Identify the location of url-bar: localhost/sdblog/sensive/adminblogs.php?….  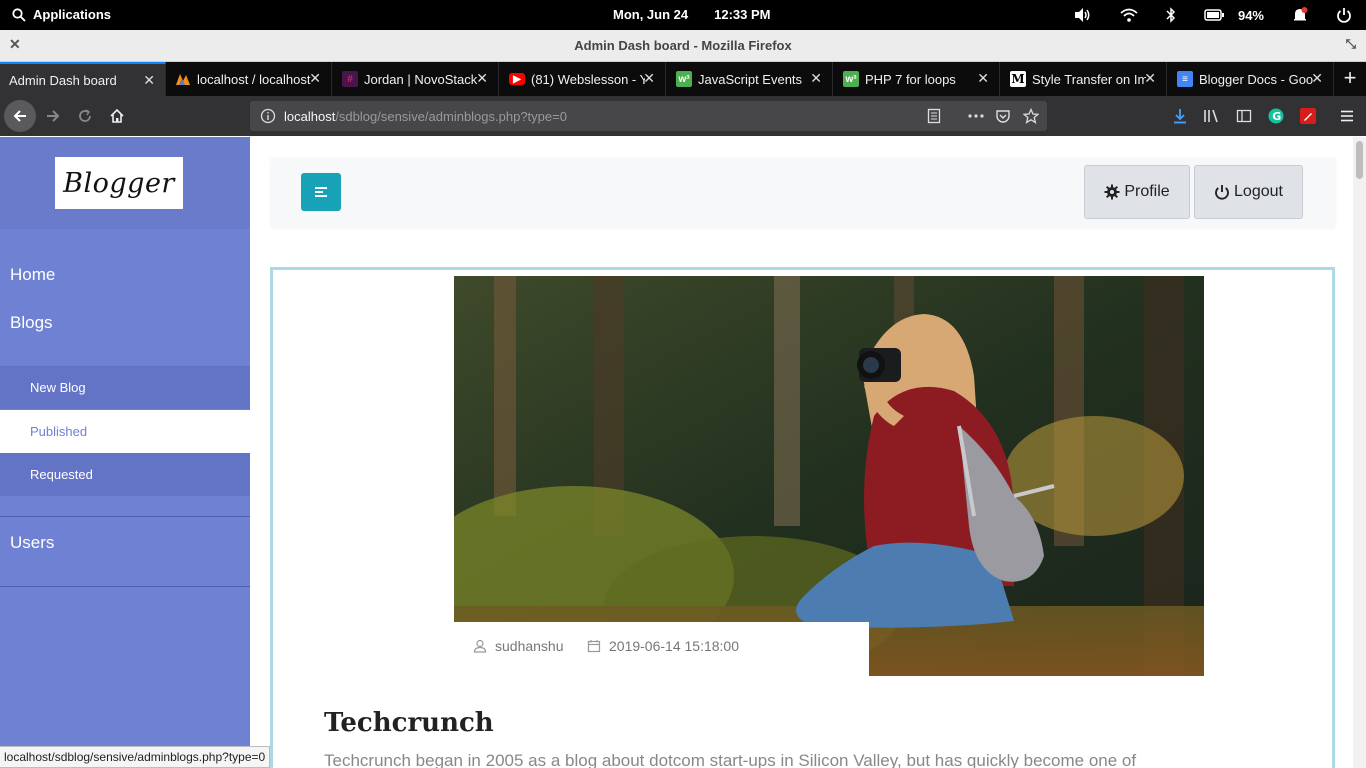
(648, 116).